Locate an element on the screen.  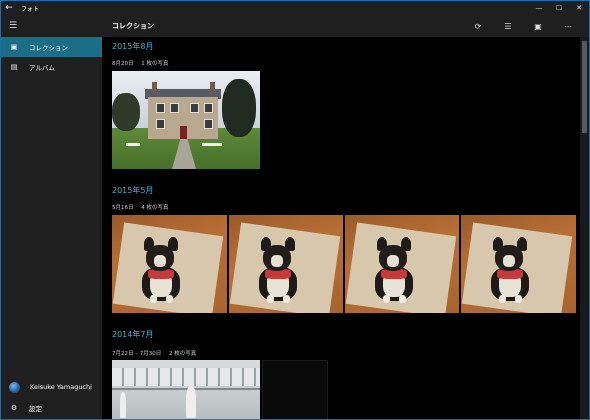
sidebar-item-label: コレクション is located at coordinates (48, 48).